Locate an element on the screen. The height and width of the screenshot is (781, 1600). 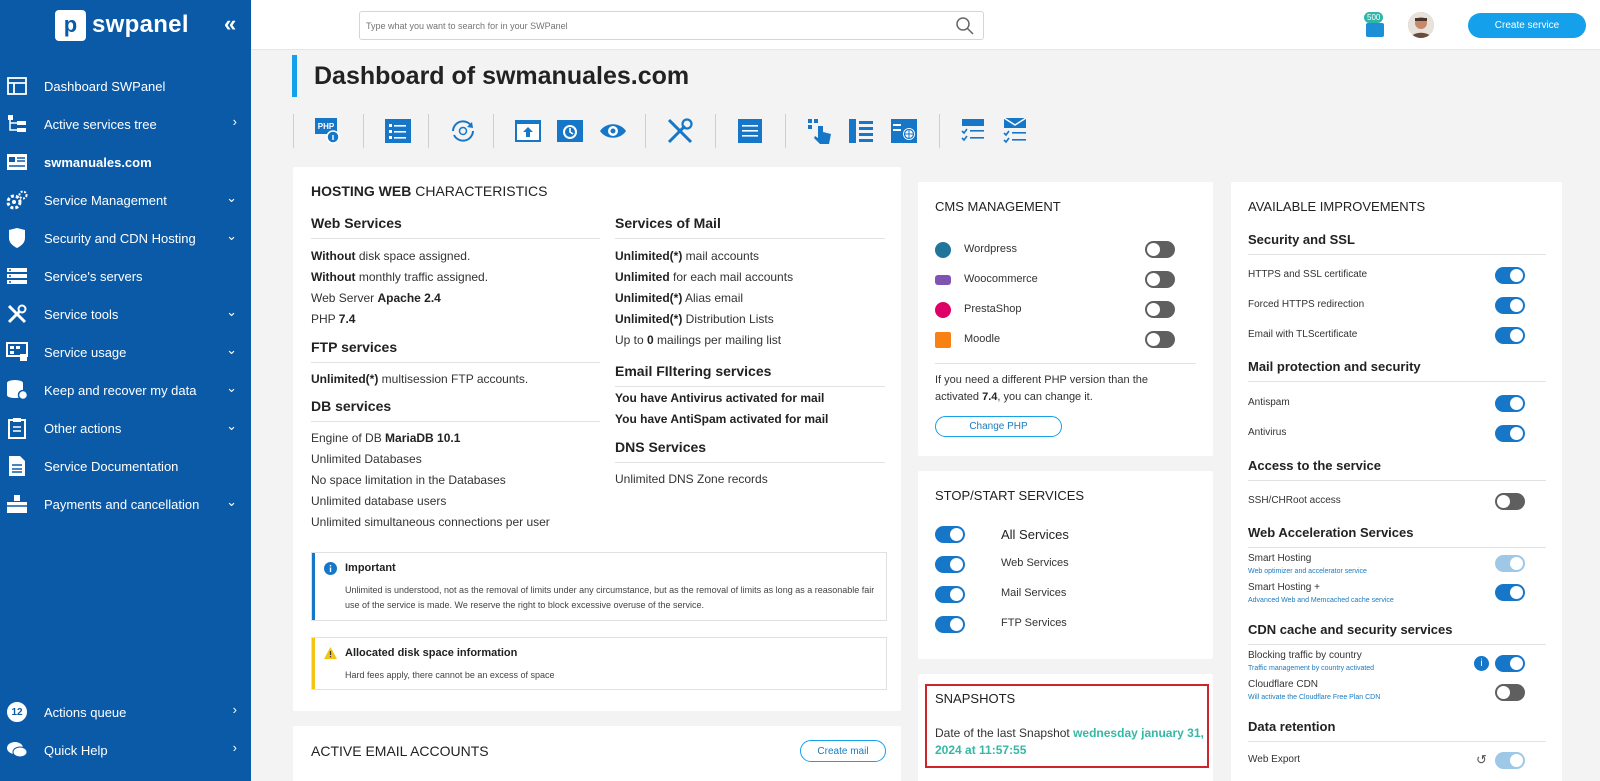
sidebar-item-actions-queue: 12 Actions queue › is located at coordinates (125, 712).